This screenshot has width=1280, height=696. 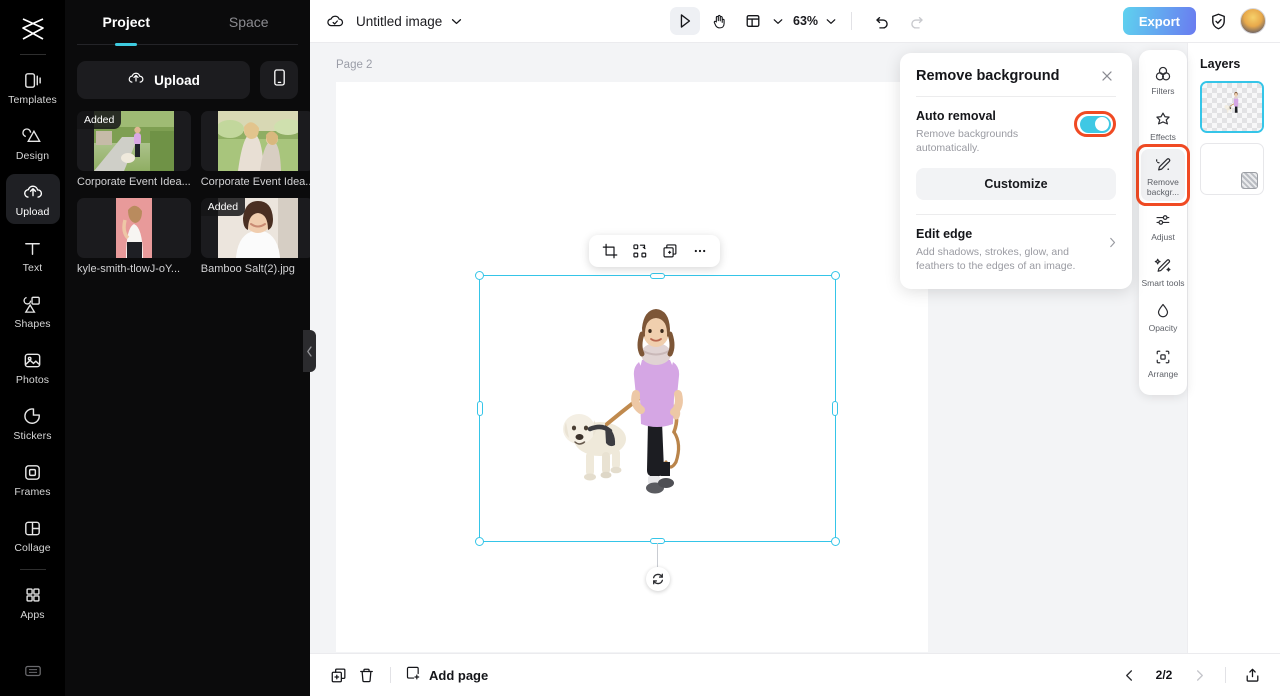 I want to click on mobile-device-icon, so click(x=279, y=80).